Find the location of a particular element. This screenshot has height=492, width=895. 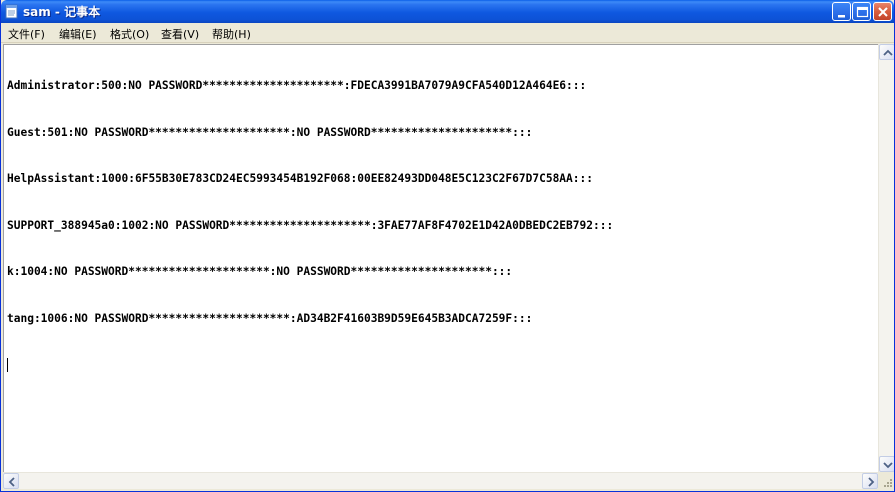

menu-view: 查看(V) is located at coordinates (180, 34).